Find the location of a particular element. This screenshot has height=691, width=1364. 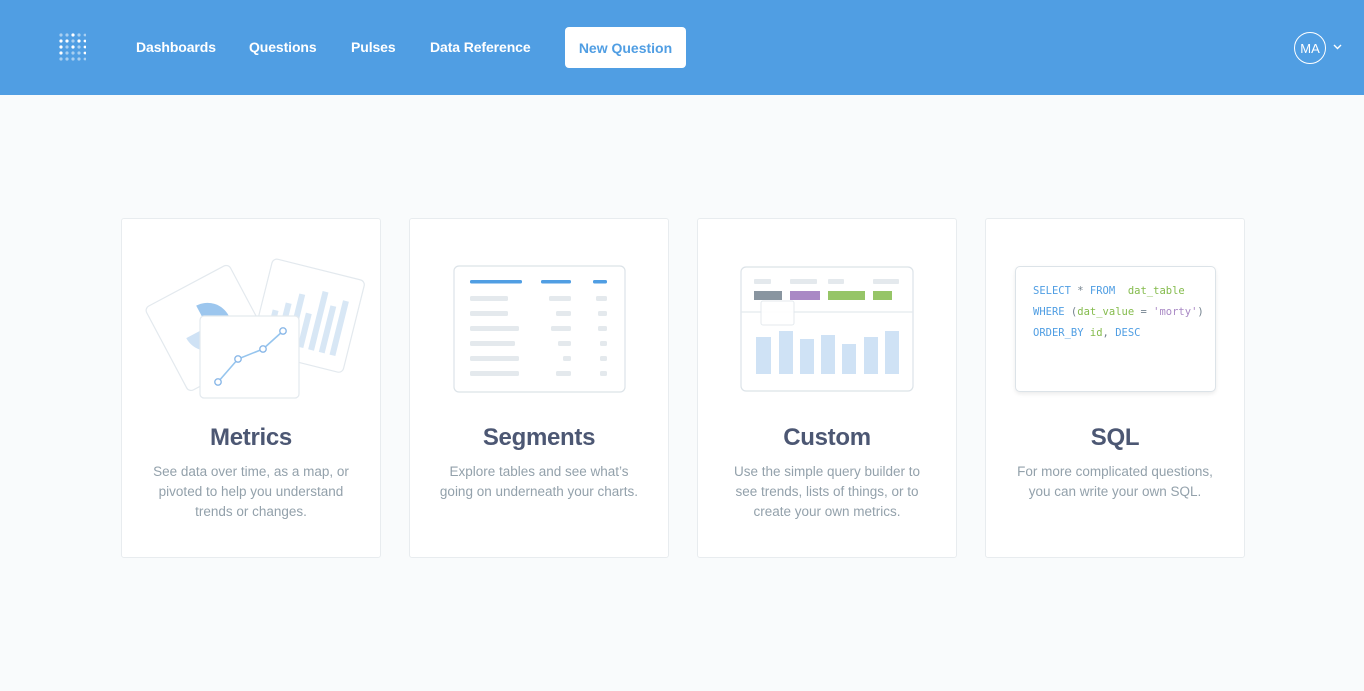

sql-line-3: ORDER_BY id, DESC is located at coordinates (1087, 333).